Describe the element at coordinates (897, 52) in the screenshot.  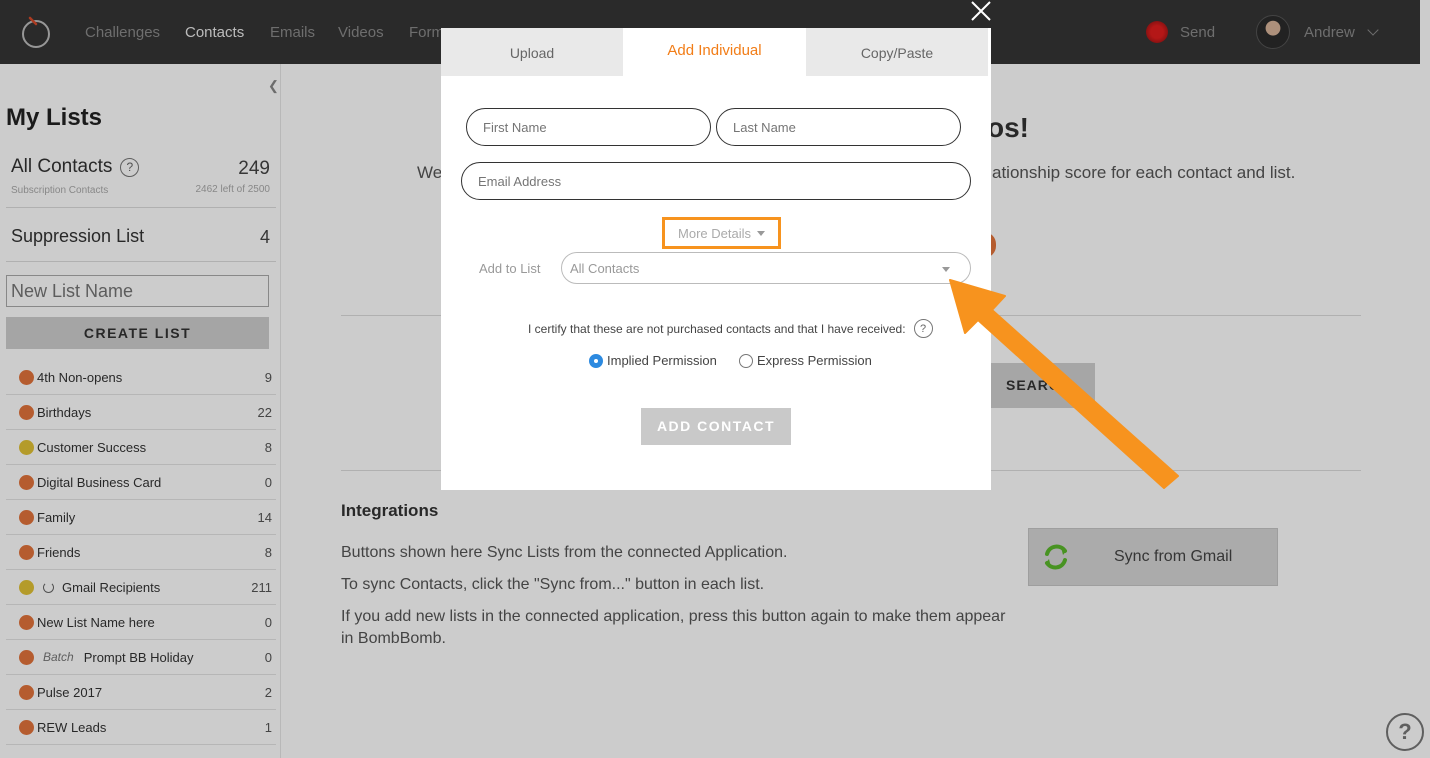
I see `tab-copy-paste: Copy/Paste` at that location.